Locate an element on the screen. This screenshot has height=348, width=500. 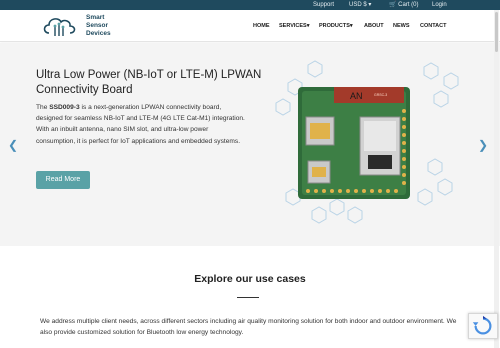
logo-cloud-icon is located at coordinates (60, 26).